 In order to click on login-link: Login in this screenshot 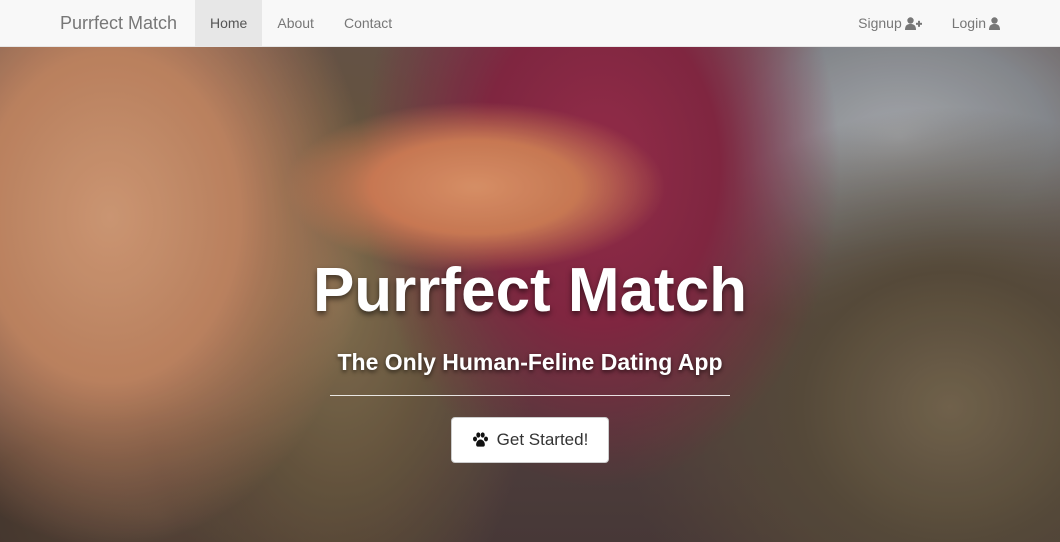, I will do `click(976, 23)`.